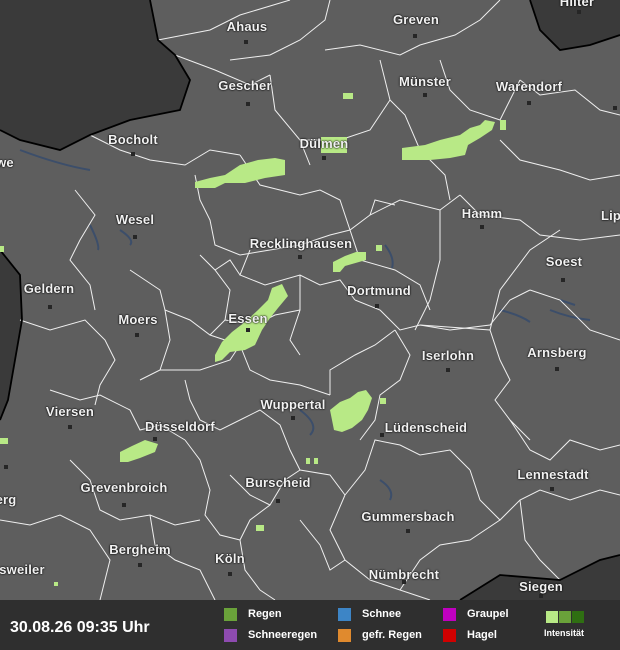 The width and height of the screenshot is (620, 650). I want to click on city-label-sweiler: sweiler, so click(22, 569).